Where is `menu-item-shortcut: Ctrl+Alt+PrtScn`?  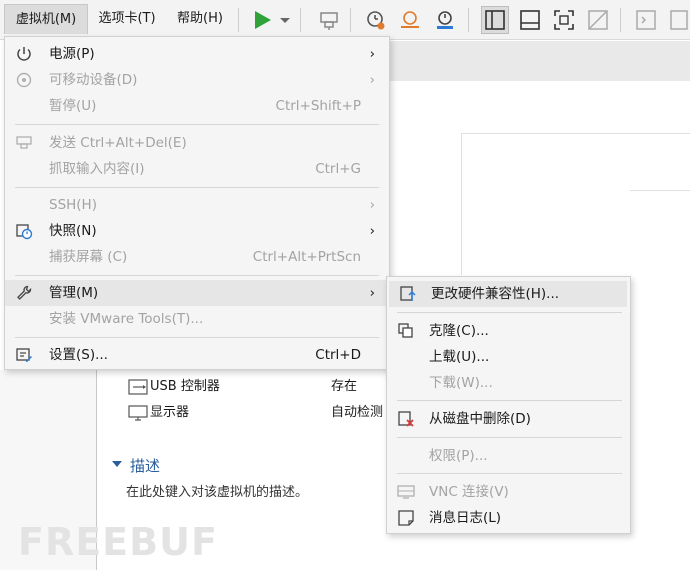
menu-item-shortcut: Ctrl+Alt+PrtScn is located at coordinates (306, 257).